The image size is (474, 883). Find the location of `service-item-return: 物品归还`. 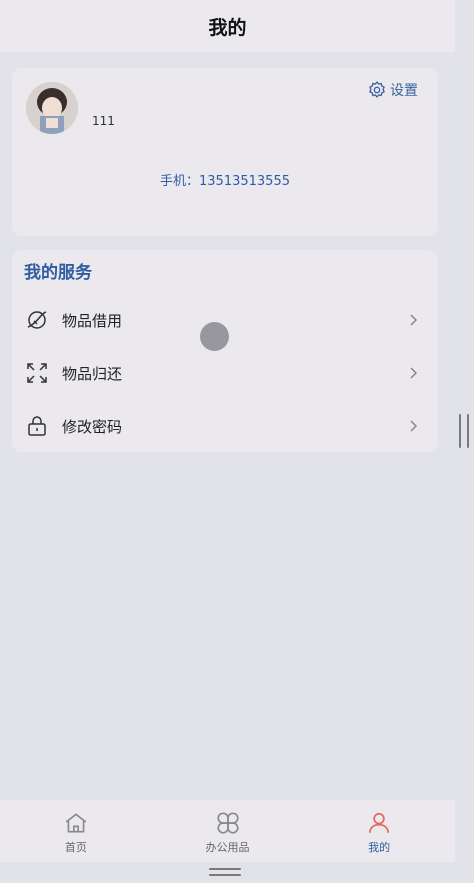

service-item-return: 物品归还 is located at coordinates (225, 373).